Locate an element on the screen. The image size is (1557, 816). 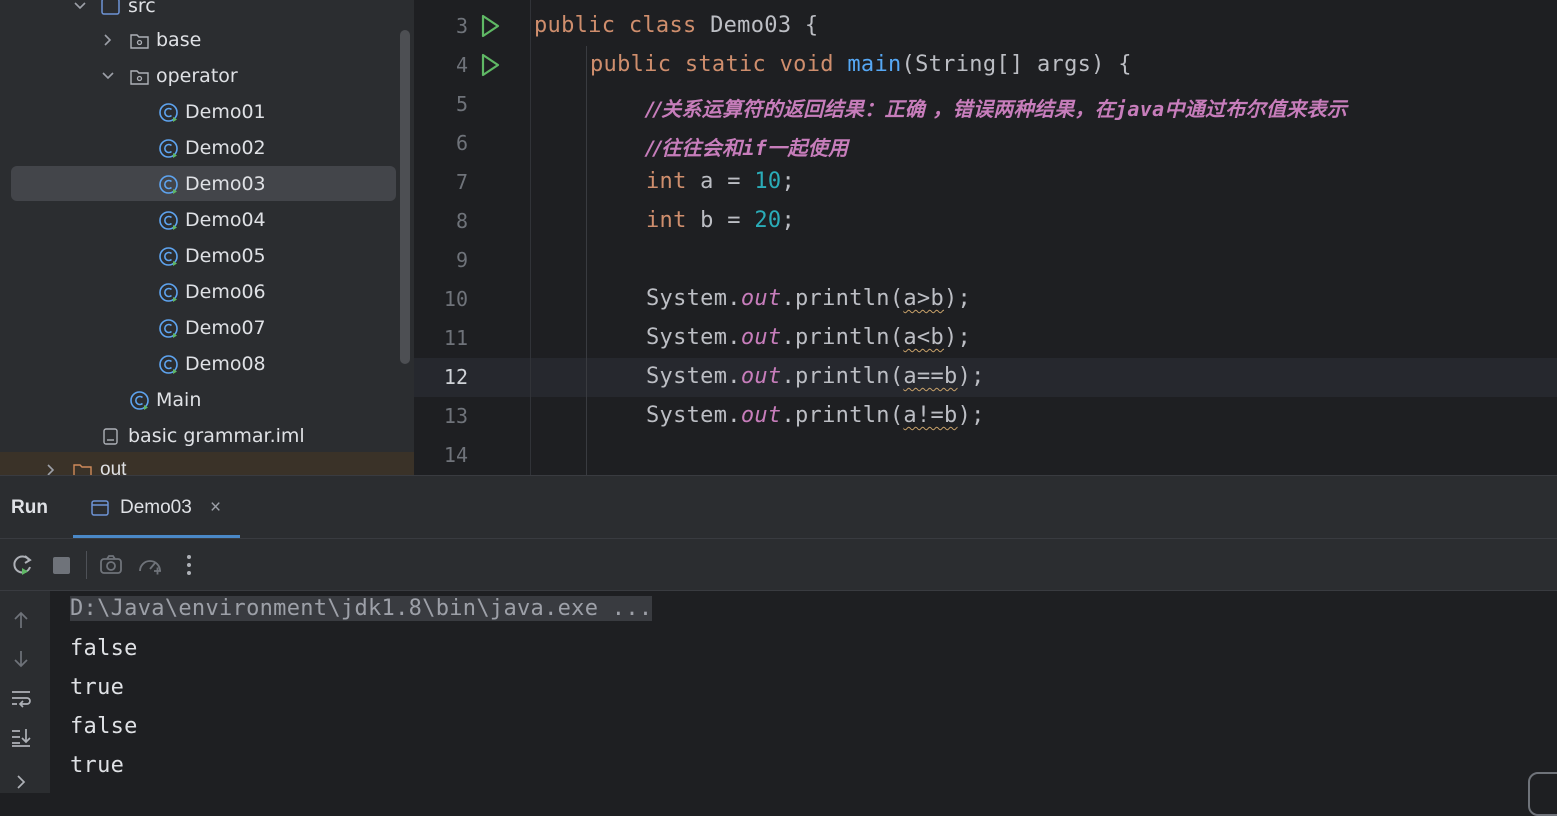
arrow-up-icon is located at coordinates (21, 620).